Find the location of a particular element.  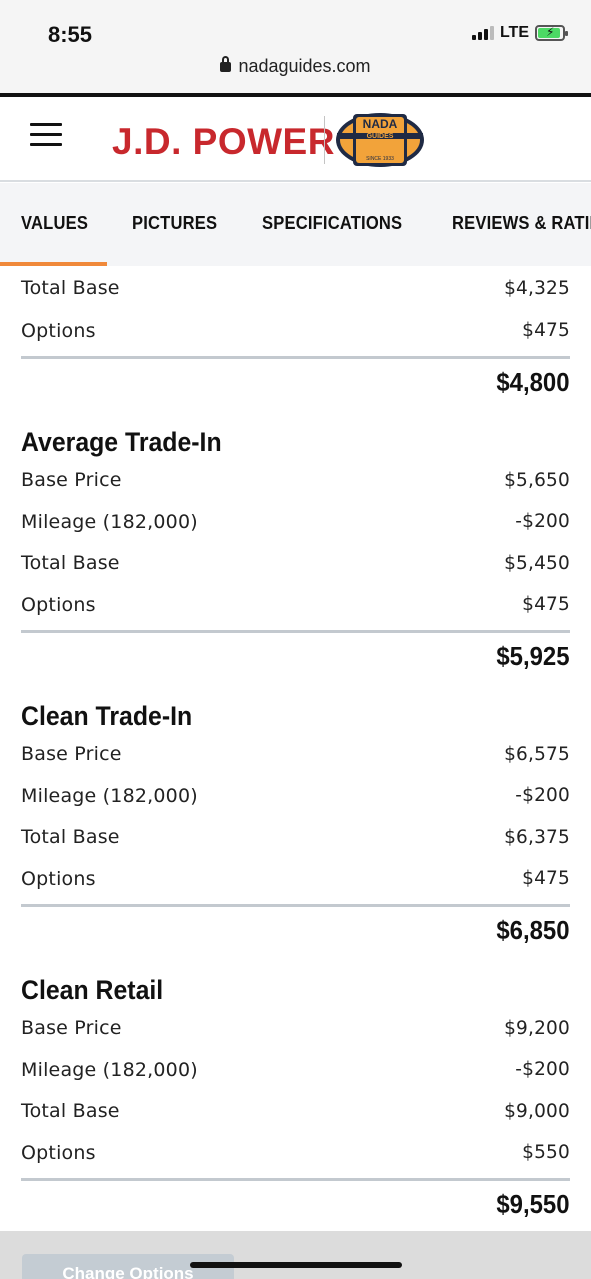

site-header: J.D. POWER NADA GUIDES SINCE 1933 is located at coordinates (295, 139).